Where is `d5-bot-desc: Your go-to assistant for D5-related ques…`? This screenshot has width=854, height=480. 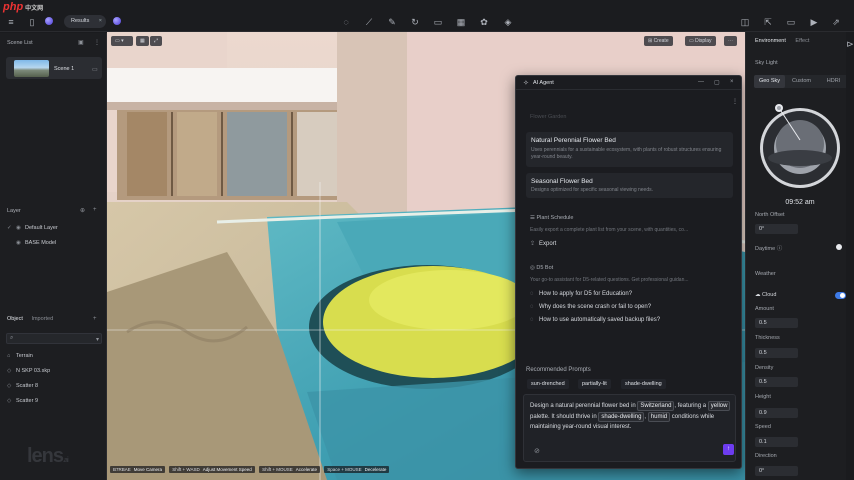
d5-bot-desc: Your go-to assistant for D5-related ques… is located at coordinates (609, 280).